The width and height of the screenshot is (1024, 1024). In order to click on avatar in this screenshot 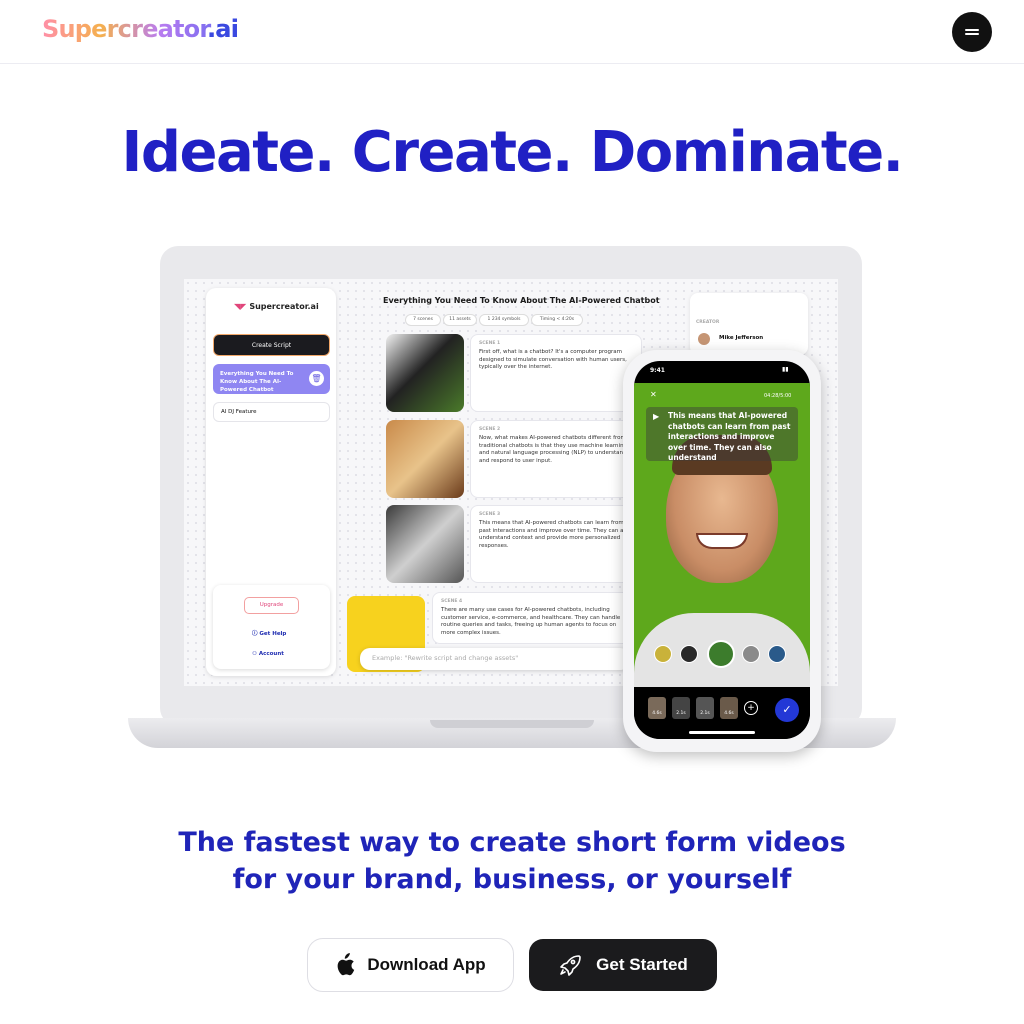, I will do `click(704, 339)`.